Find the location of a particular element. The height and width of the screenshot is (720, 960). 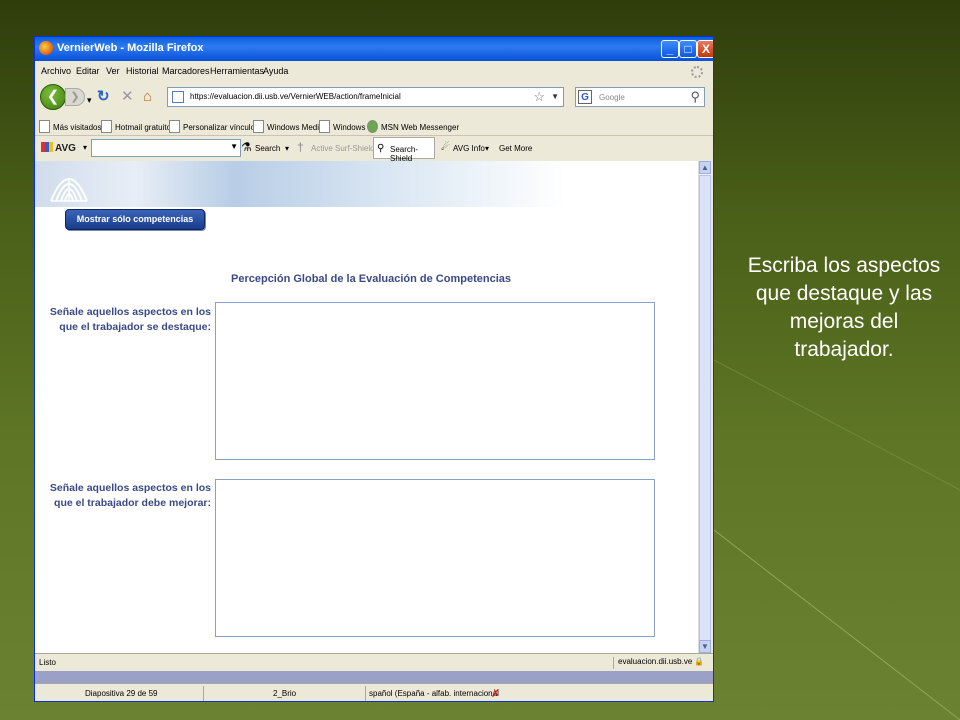

avg-info-dropdown-icon: ▾ is located at coordinates (487, 148).